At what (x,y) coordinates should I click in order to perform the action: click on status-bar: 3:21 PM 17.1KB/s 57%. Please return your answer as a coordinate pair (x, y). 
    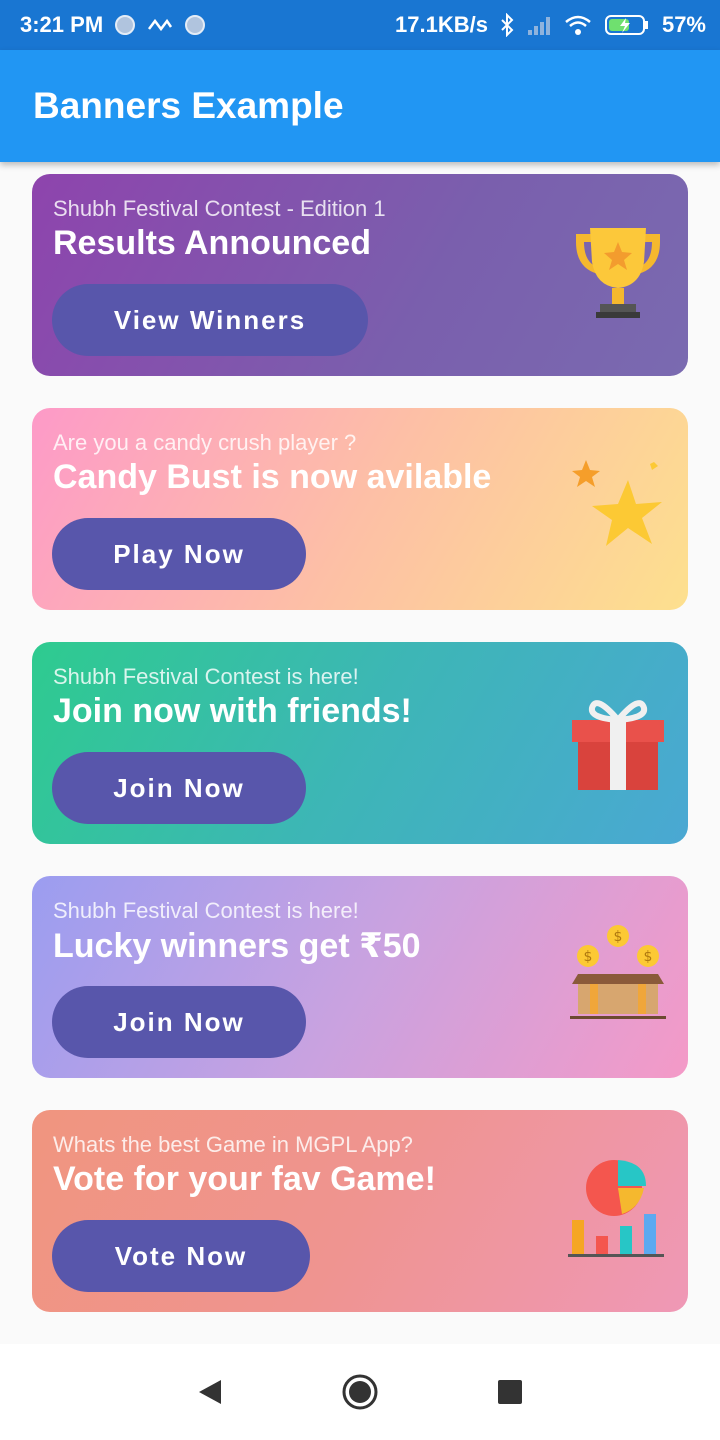
    Looking at the image, I should click on (360, 25).